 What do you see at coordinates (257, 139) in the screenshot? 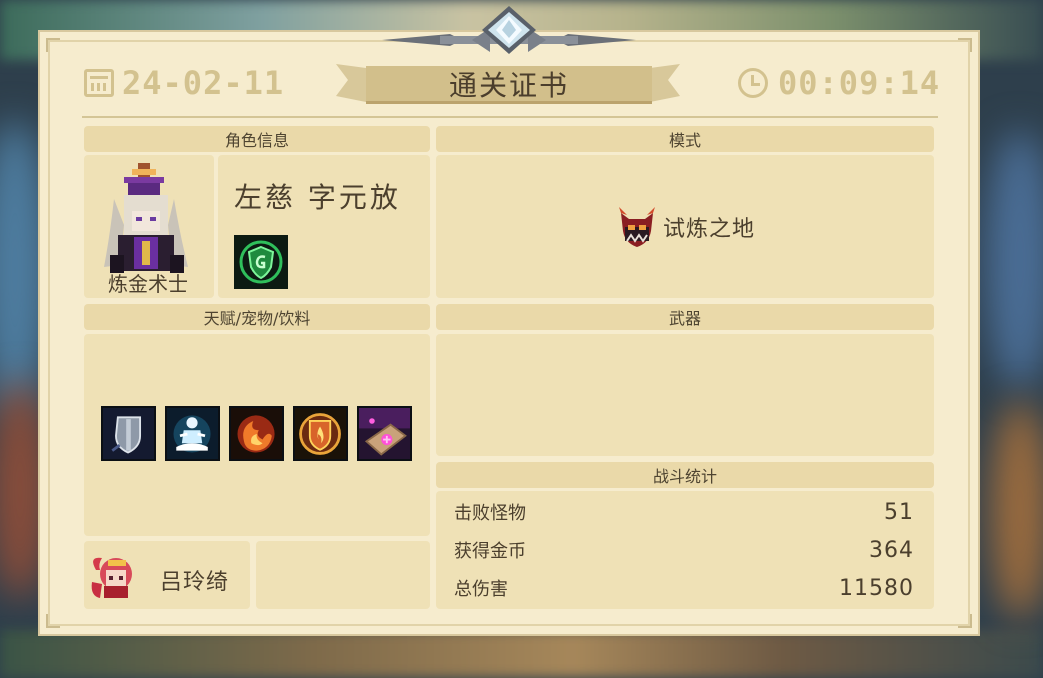
I see `section-character-info: 角色信息` at bounding box center [257, 139].